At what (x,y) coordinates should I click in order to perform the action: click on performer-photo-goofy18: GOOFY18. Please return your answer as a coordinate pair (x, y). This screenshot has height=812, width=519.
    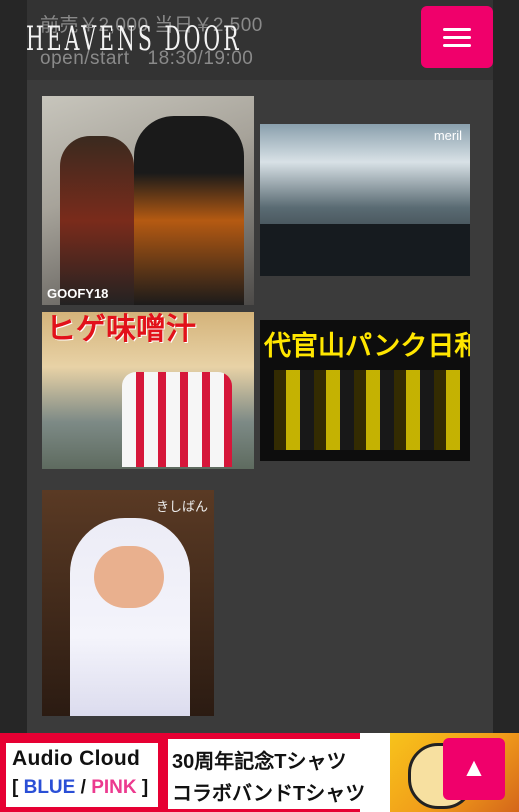
    Looking at the image, I should click on (148, 200).